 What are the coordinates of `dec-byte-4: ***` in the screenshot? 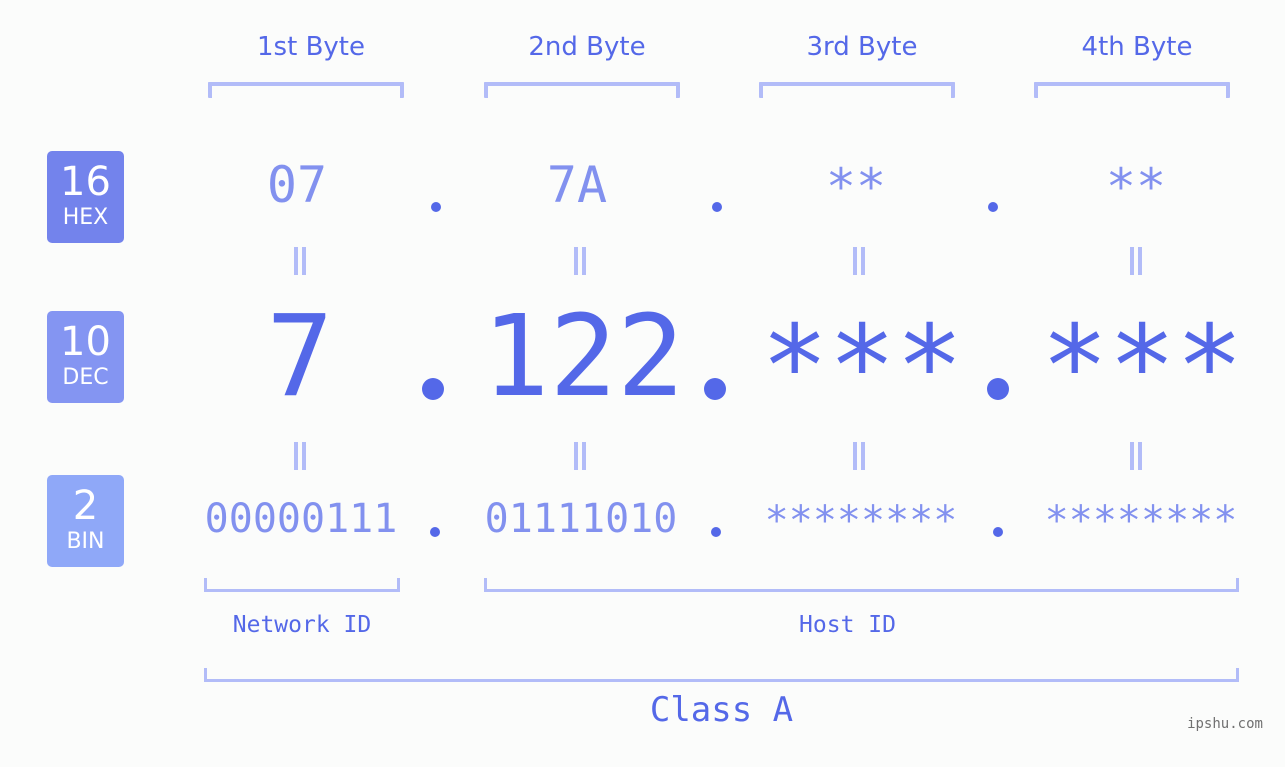 It's located at (1142, 367).